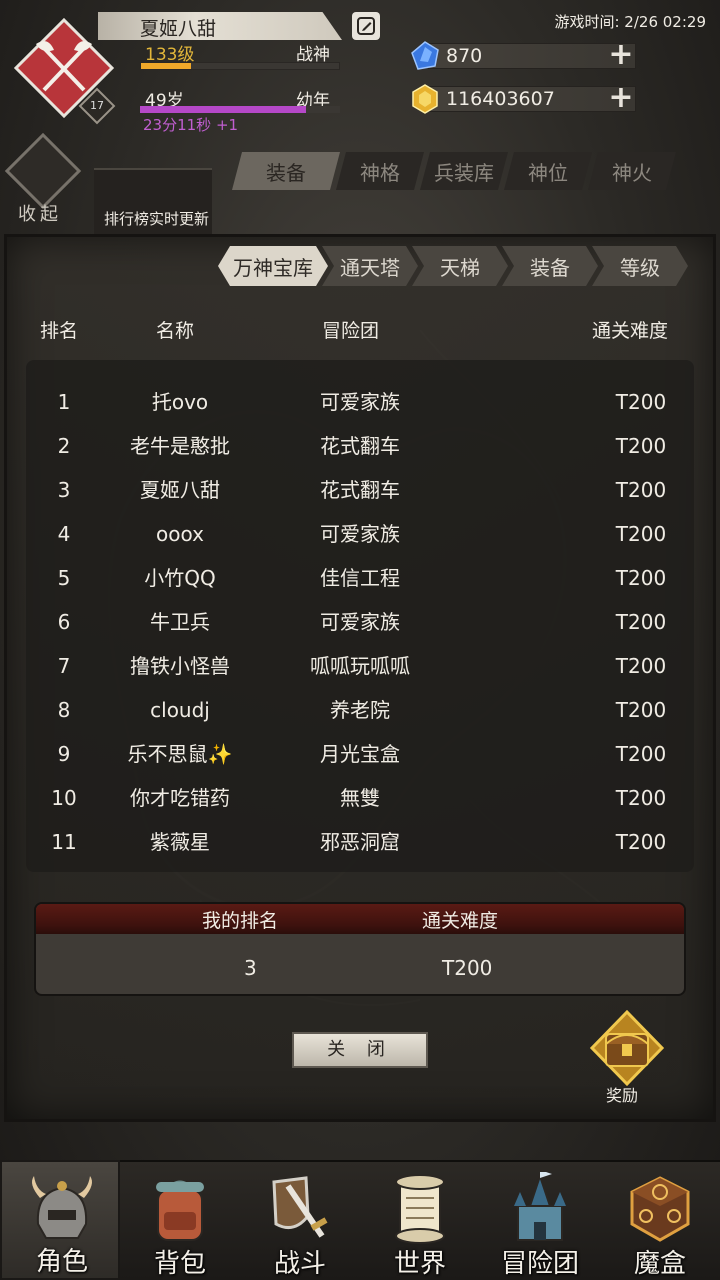  Describe the element at coordinates (64, 798) in the screenshot. I see `rank-cell: 10` at that location.